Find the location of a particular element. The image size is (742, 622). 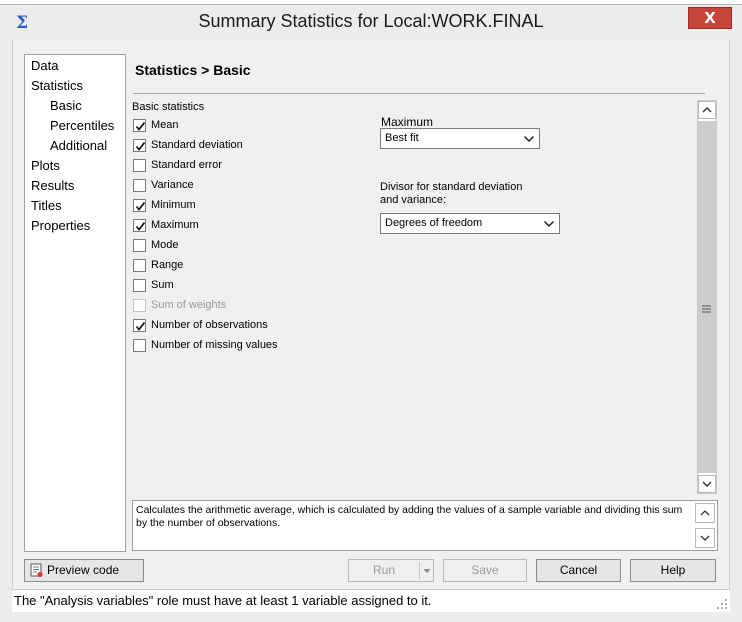

nav-item-additional: Additional is located at coordinates (78, 145).